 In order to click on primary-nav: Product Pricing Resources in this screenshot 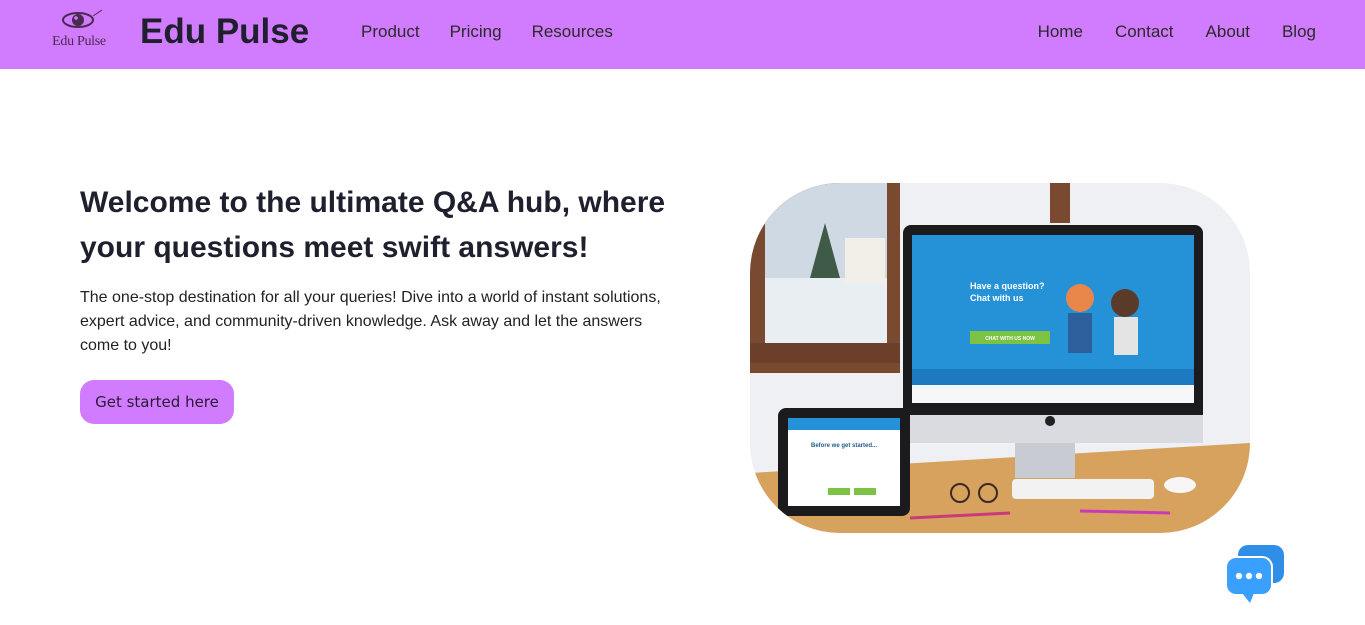, I will do `click(502, 32)`.